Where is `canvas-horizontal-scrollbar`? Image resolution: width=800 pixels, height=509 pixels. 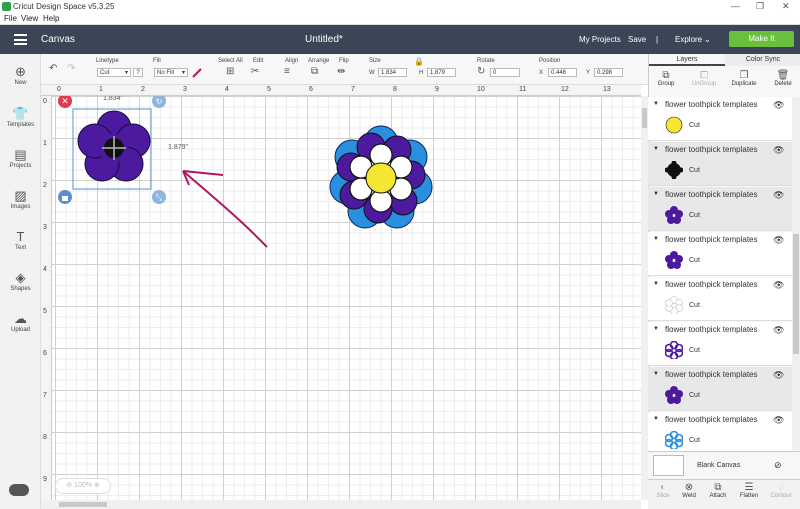 canvas-horizontal-scrollbar is located at coordinates (341, 504).